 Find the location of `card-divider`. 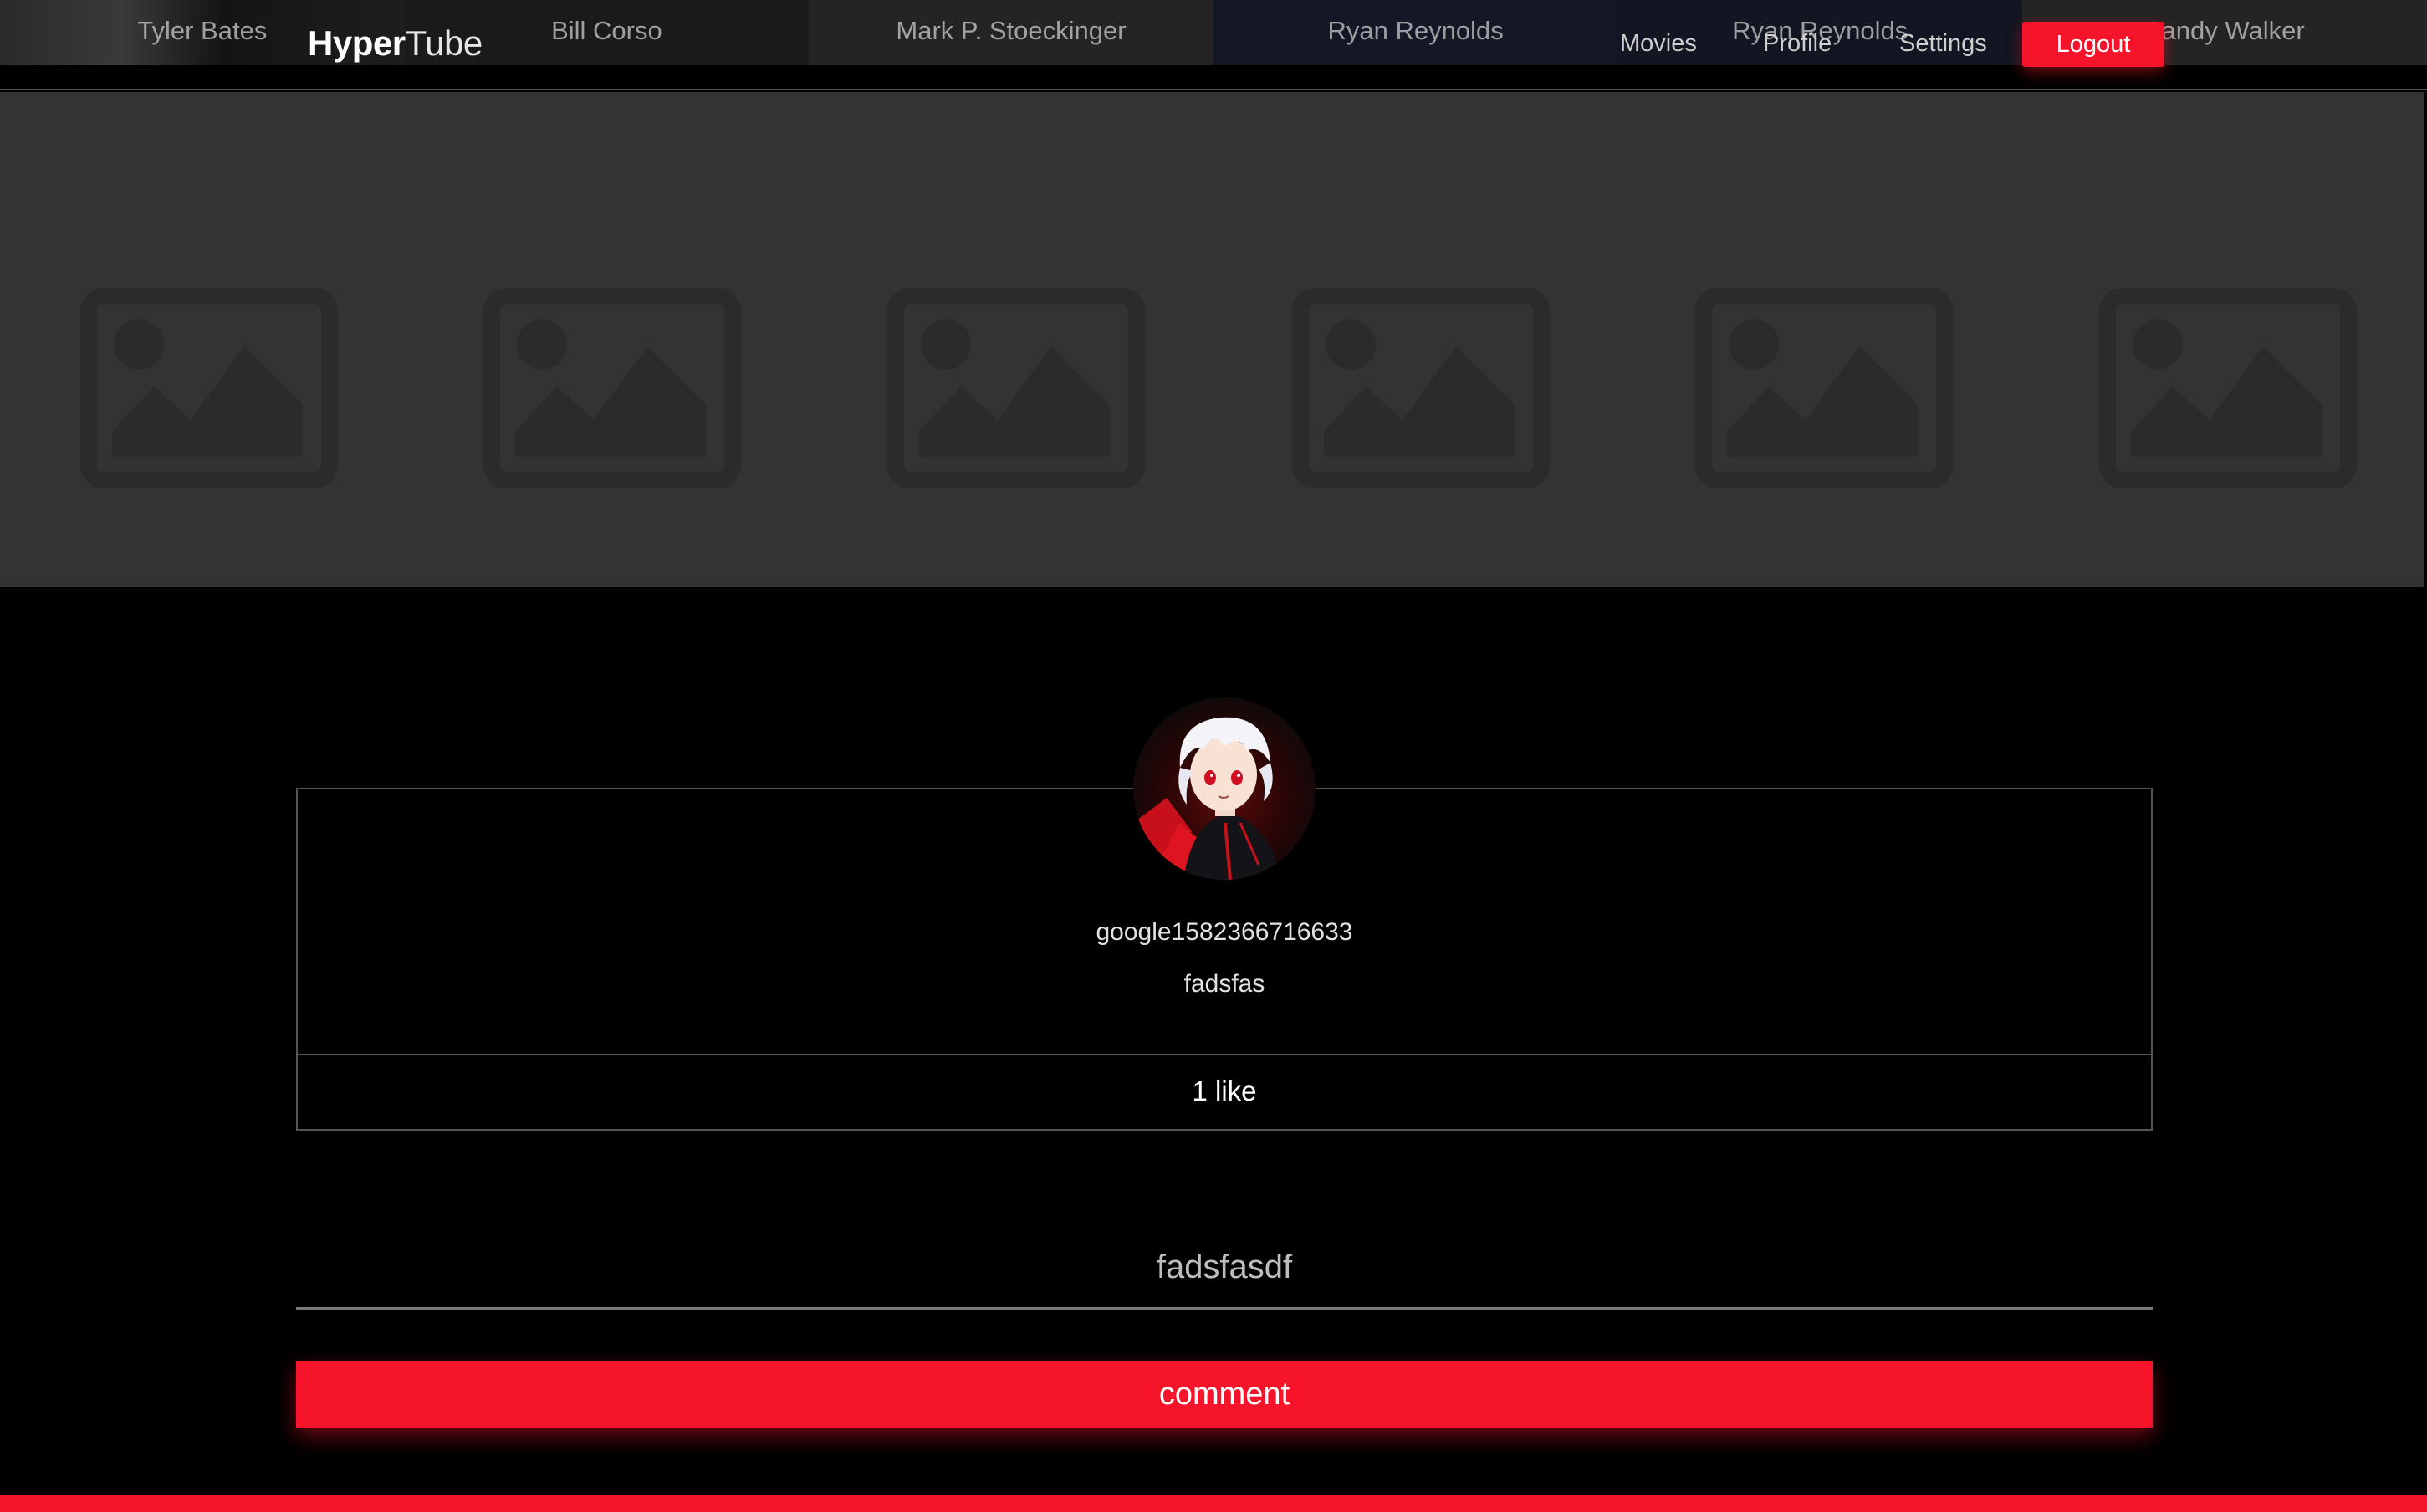

card-divider is located at coordinates (1224, 1054).